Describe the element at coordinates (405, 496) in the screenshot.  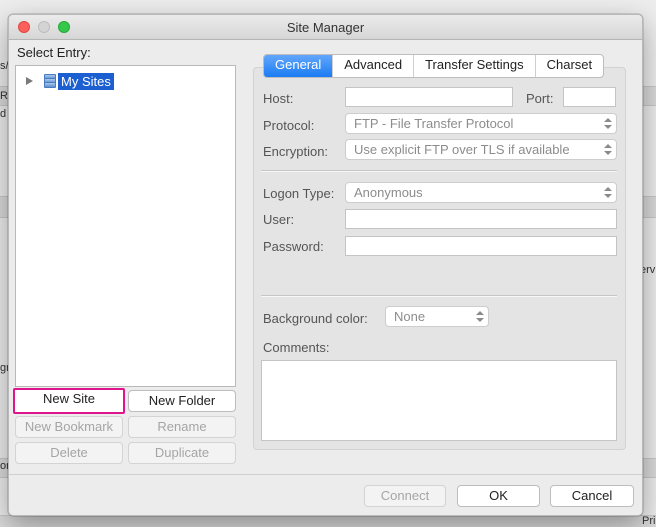
I see `connect-button: Connect` at that location.